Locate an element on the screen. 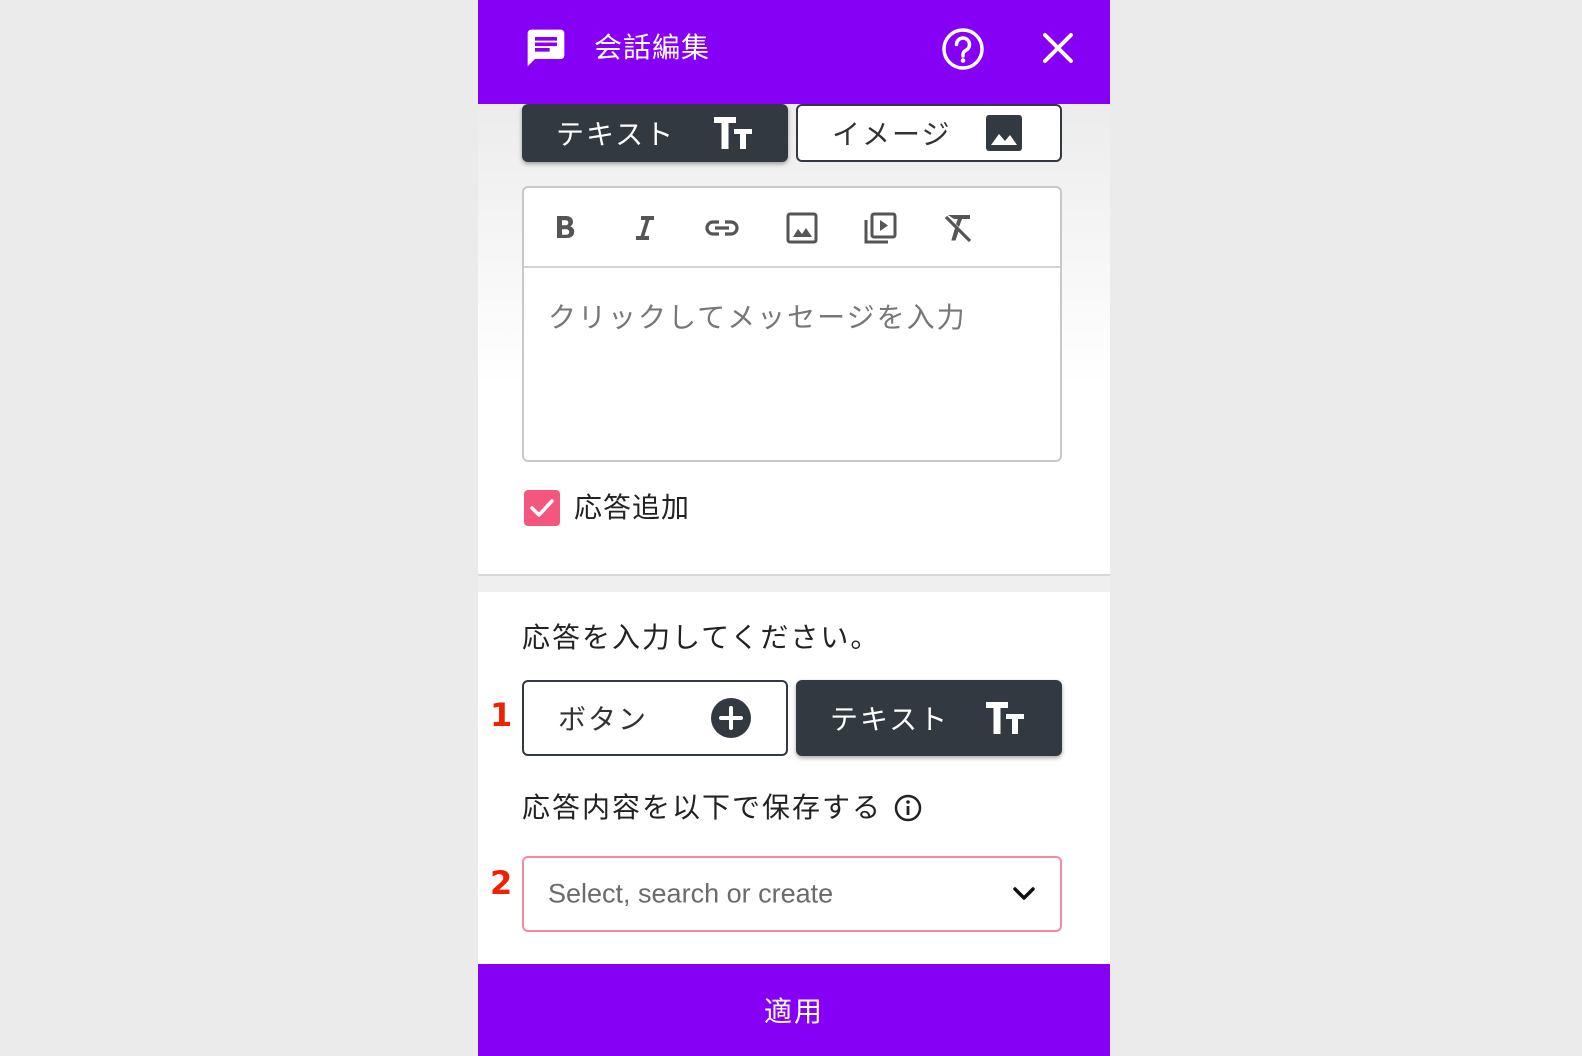 This screenshot has width=1582, height=1056. link-icon is located at coordinates (722, 228).